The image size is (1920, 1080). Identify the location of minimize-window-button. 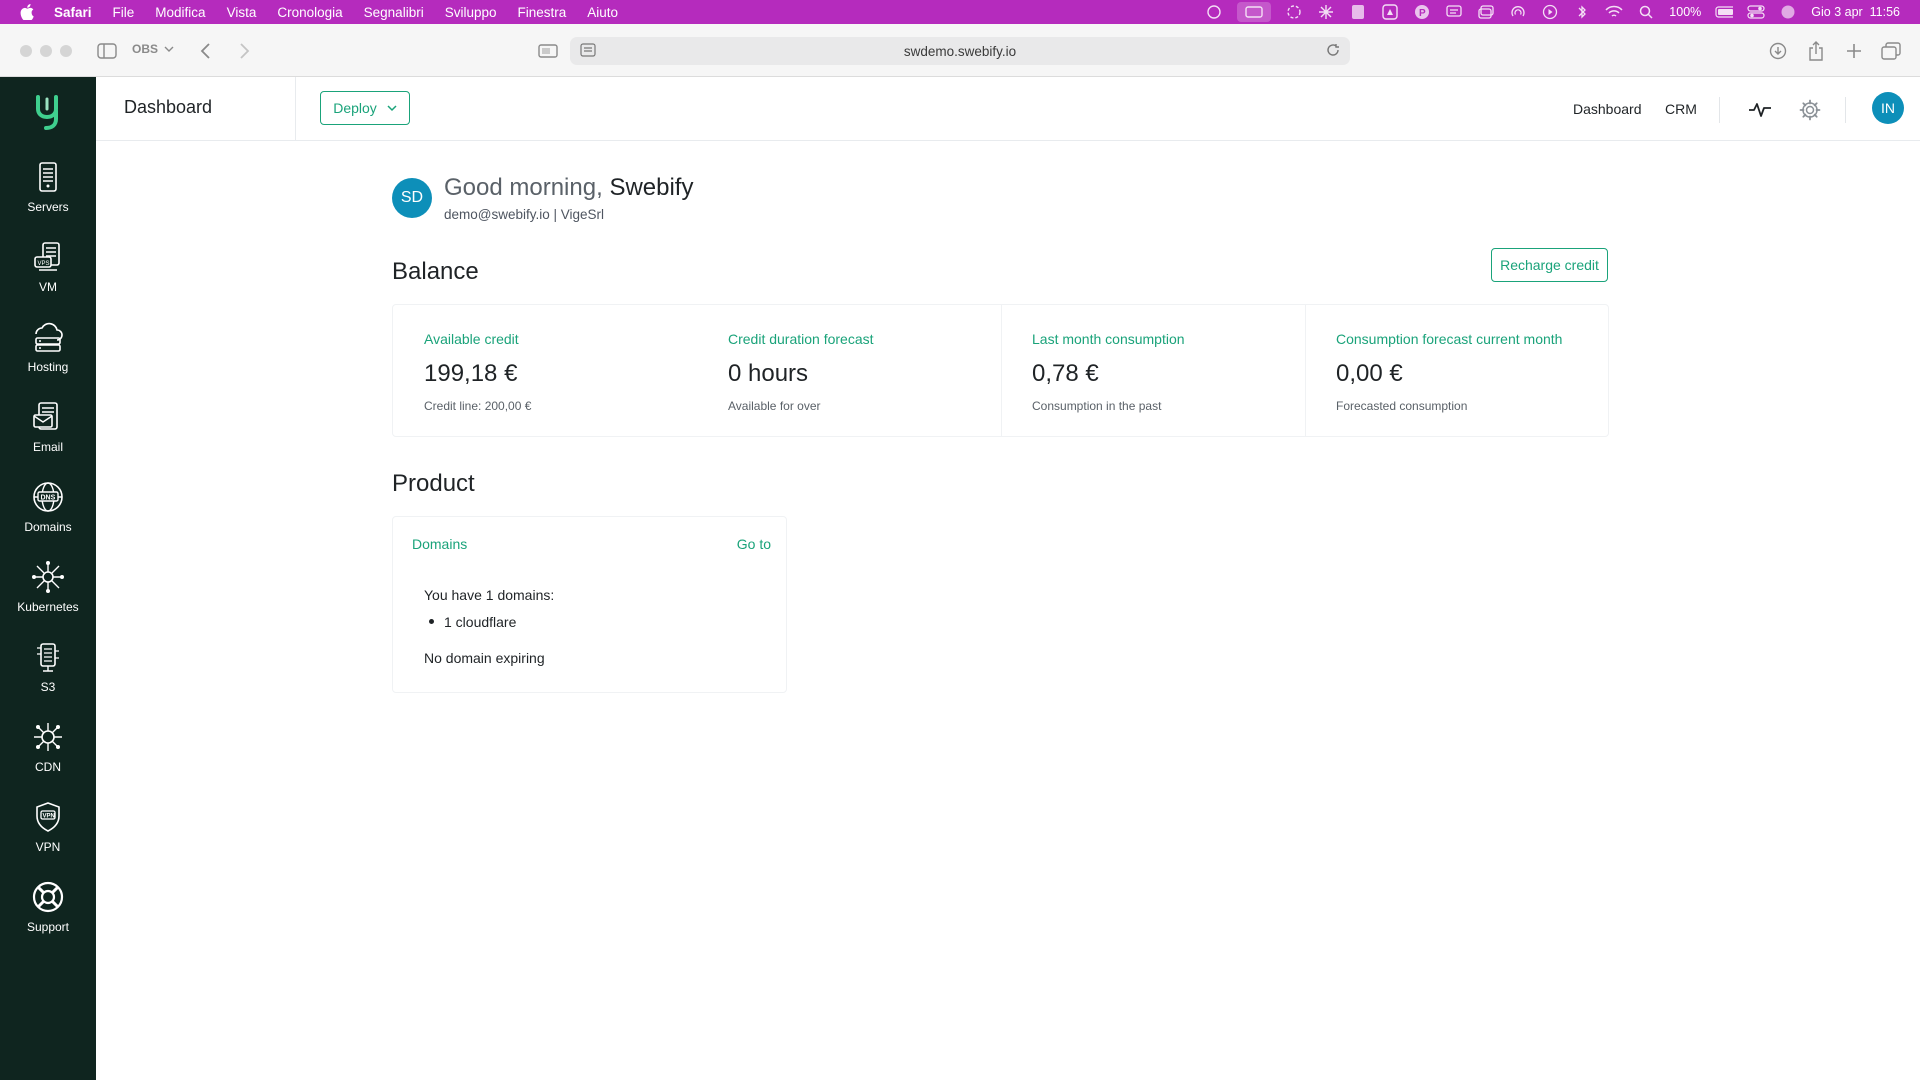
(46, 51).